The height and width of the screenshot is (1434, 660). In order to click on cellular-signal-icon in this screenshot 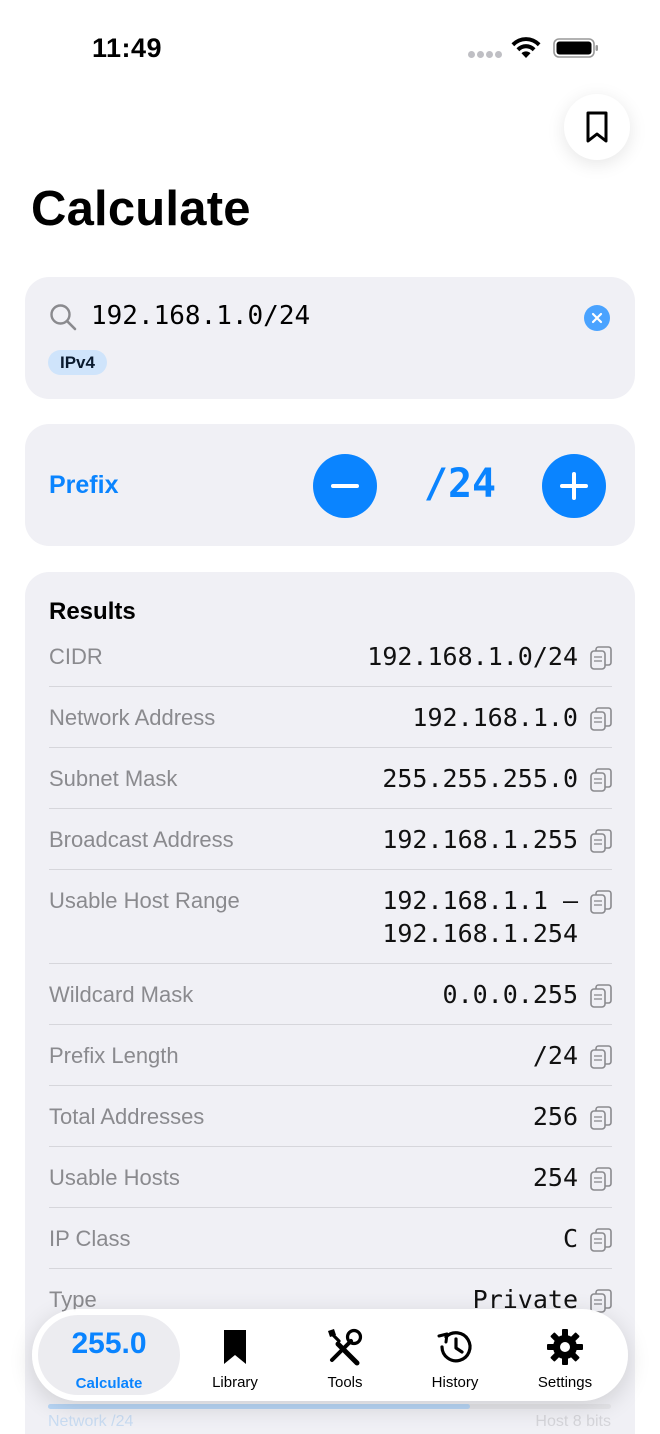, I will do `click(485, 55)`.